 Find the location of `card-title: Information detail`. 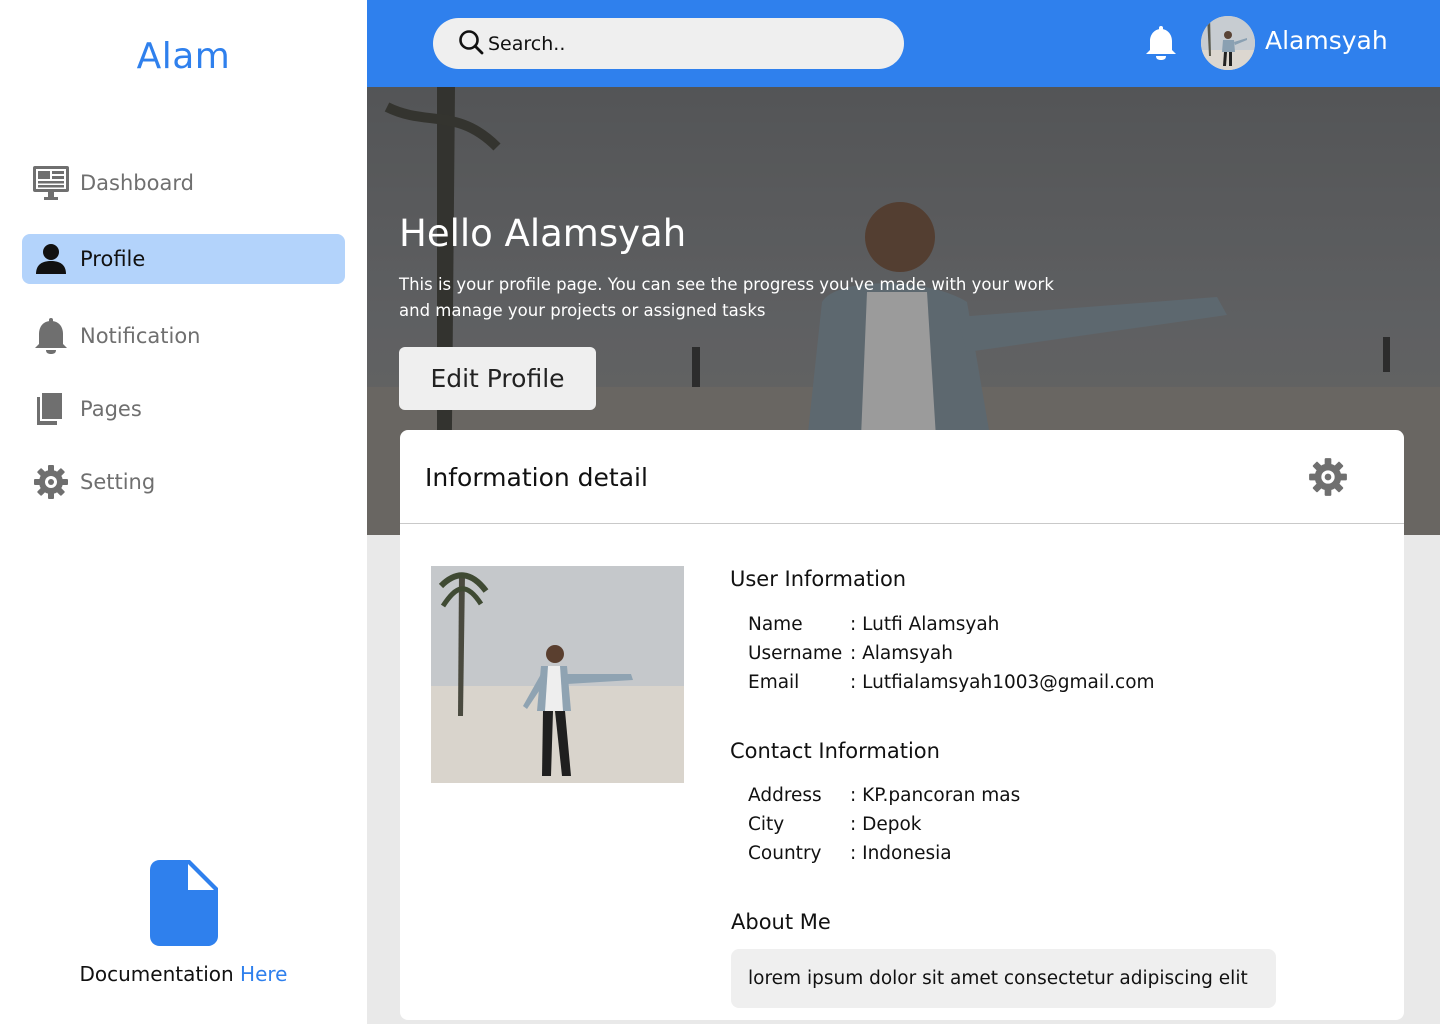

card-title: Information detail is located at coordinates (536, 477).